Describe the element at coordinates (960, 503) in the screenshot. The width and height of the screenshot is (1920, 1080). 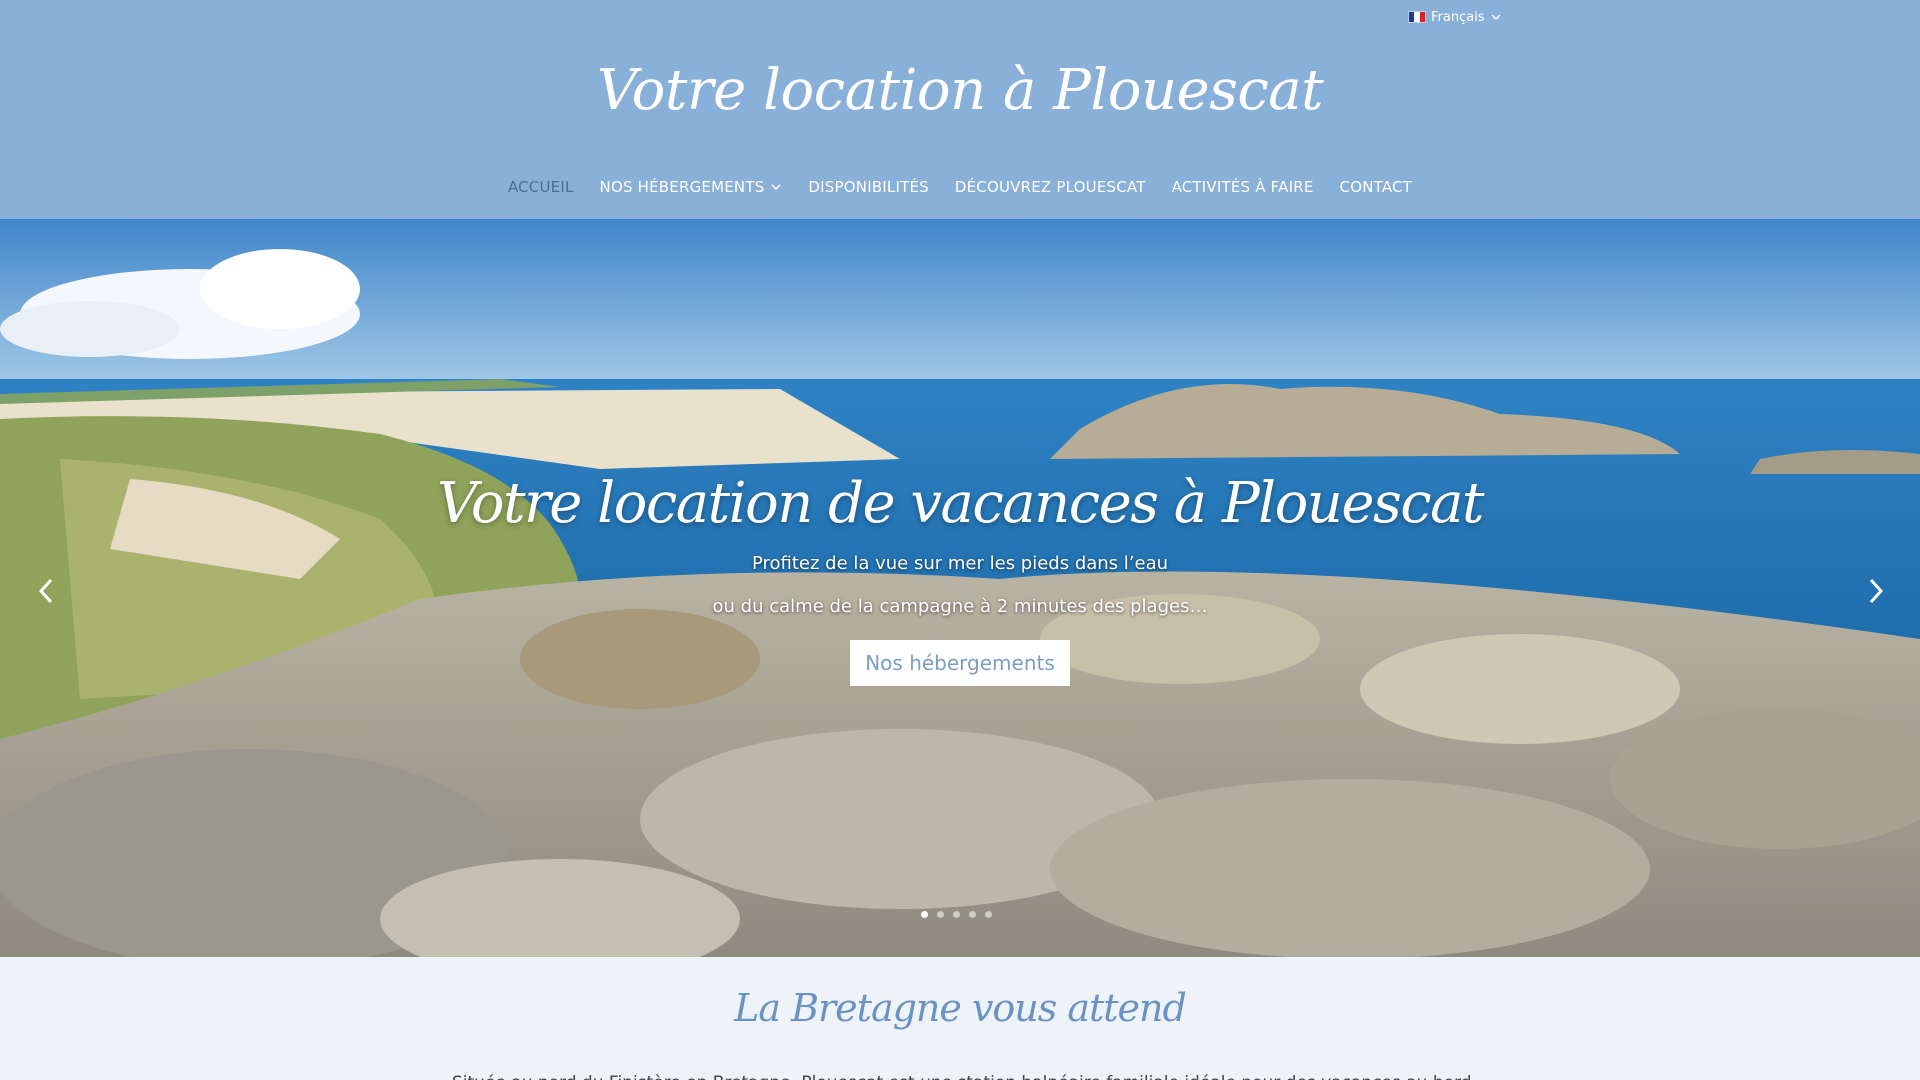
I see `hero-title: Votre location de vacances à Plouescat` at that location.